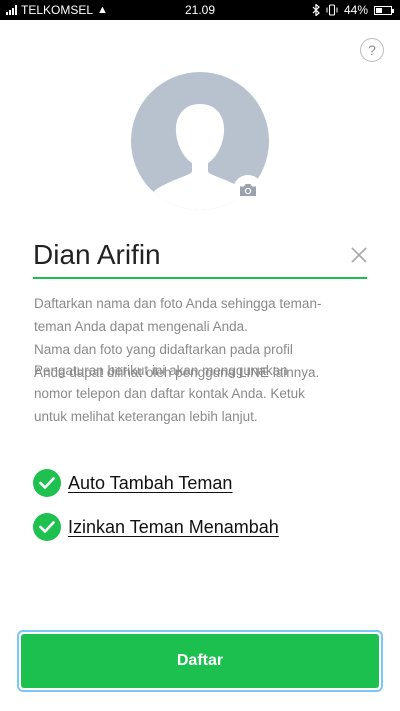 This screenshot has height=711, width=400. Describe the element at coordinates (355, 10) in the screenshot. I see `battery-percent: 44%` at that location.